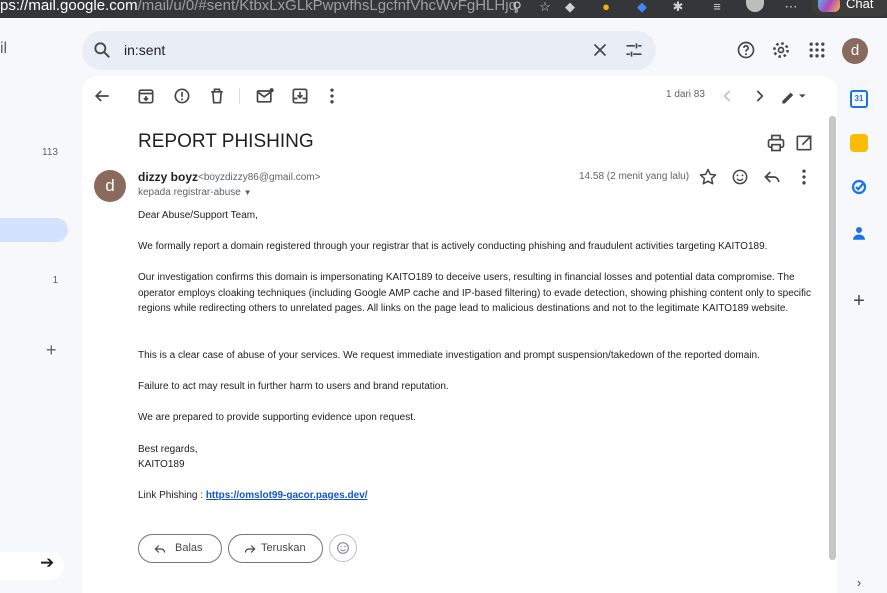 Image resolution: width=887 pixels, height=593 pixels. What do you see at coordinates (634, 50) in the screenshot?
I see `search-options-icon` at bounding box center [634, 50].